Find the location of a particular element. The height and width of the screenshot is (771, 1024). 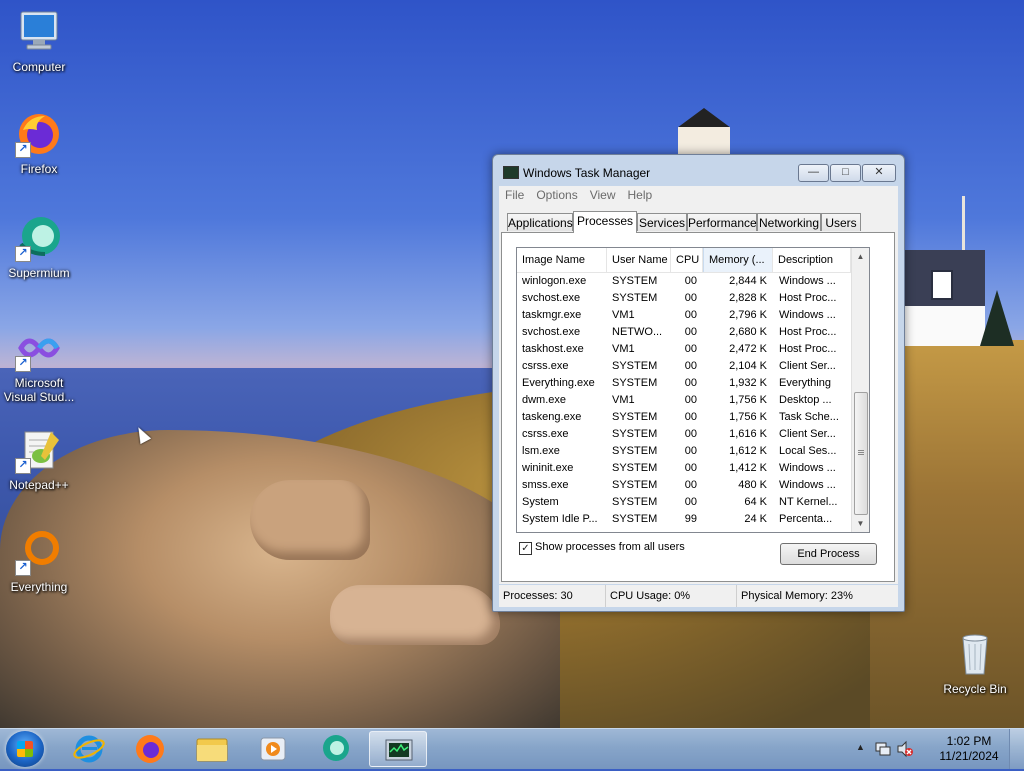

desktop-icon-notepad-plus-plus: ↗ Notepad++ is located at coordinates (39, 459).